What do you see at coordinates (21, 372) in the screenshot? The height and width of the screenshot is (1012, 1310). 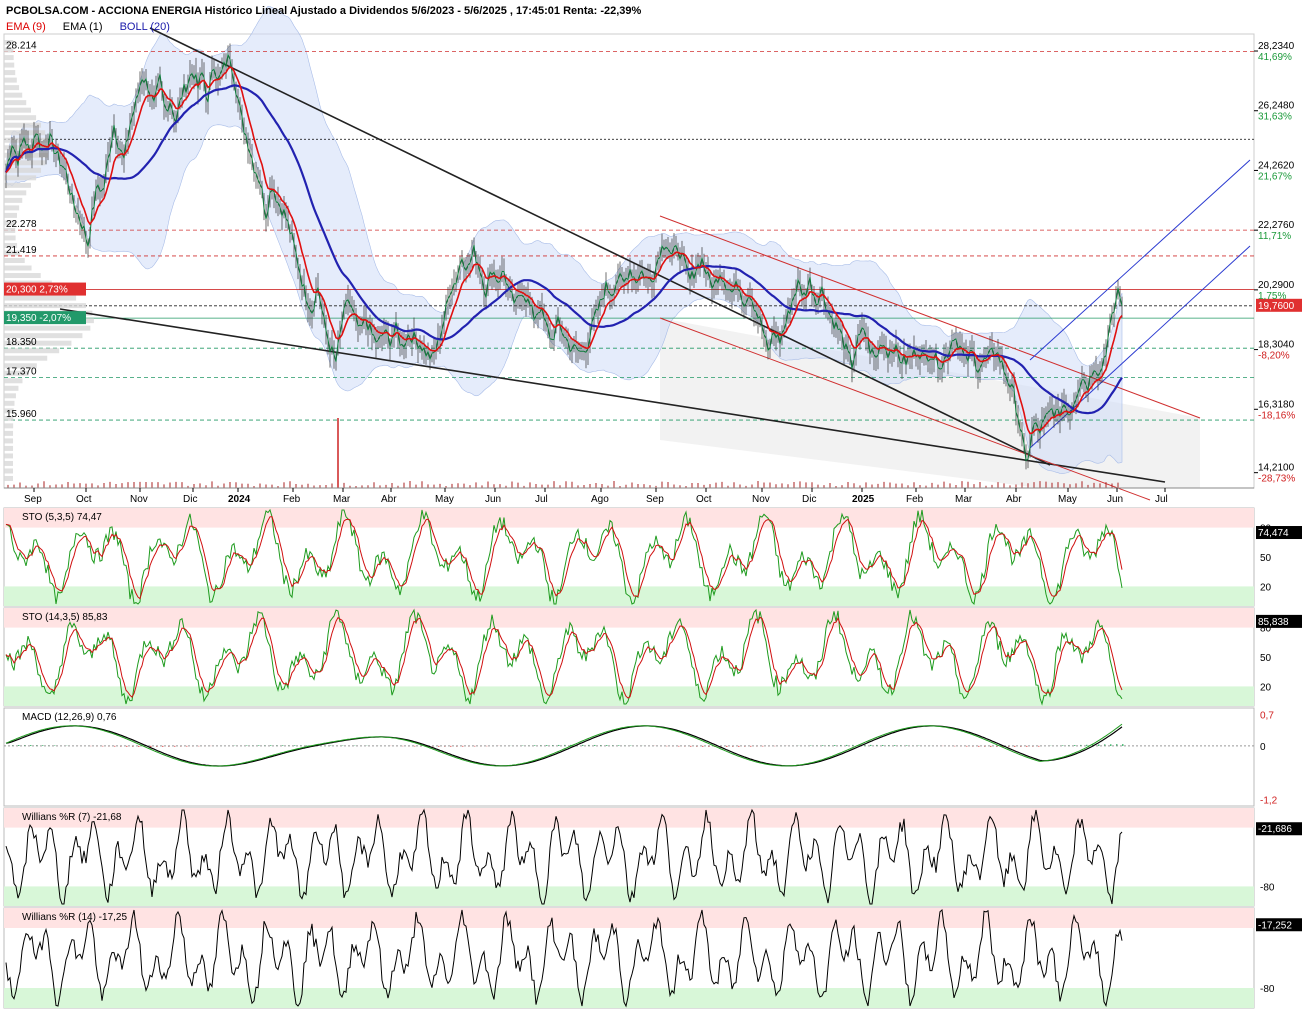 I see `level-label: 17.370` at bounding box center [21, 372].